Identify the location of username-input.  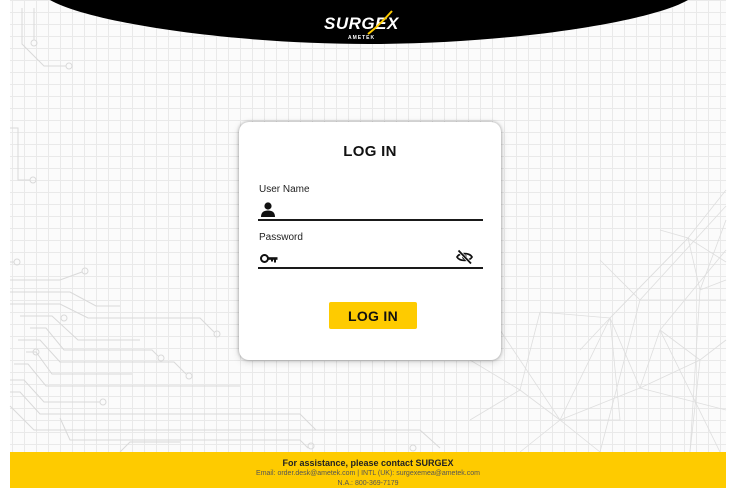
(366, 209).